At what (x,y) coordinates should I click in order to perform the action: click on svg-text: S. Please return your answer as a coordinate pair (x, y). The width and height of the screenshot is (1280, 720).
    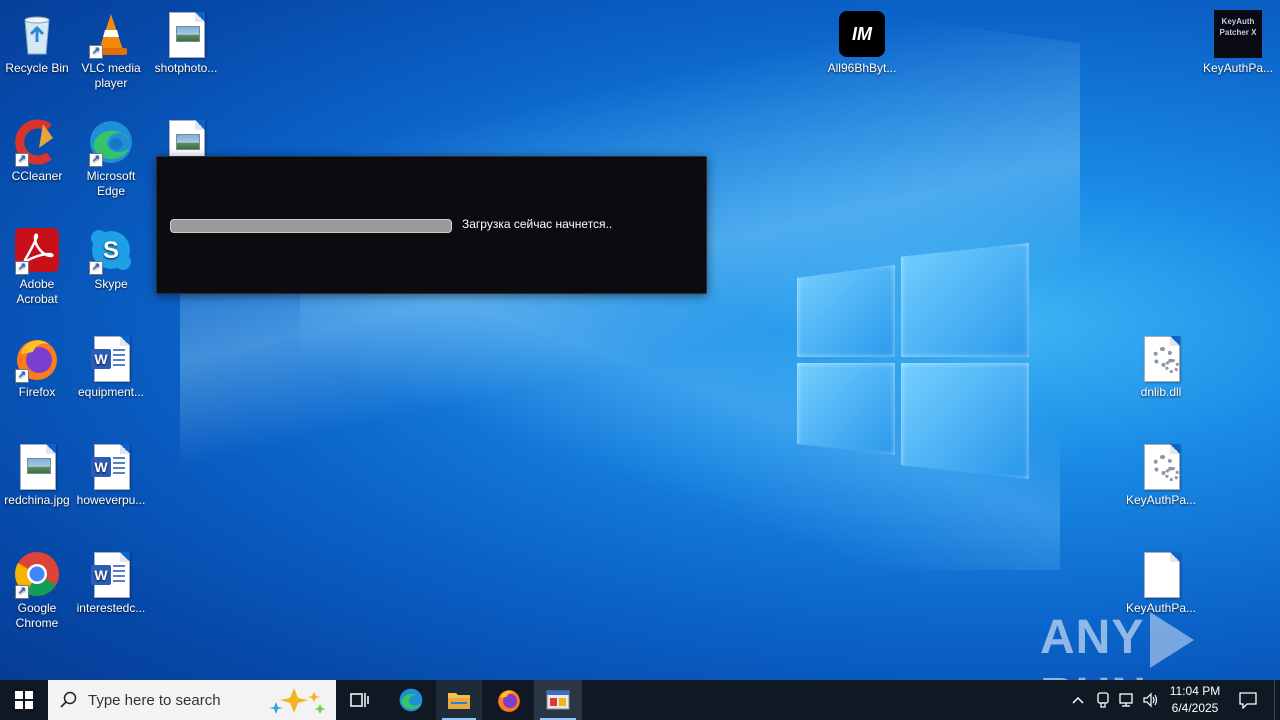
    Looking at the image, I should click on (111, 250).